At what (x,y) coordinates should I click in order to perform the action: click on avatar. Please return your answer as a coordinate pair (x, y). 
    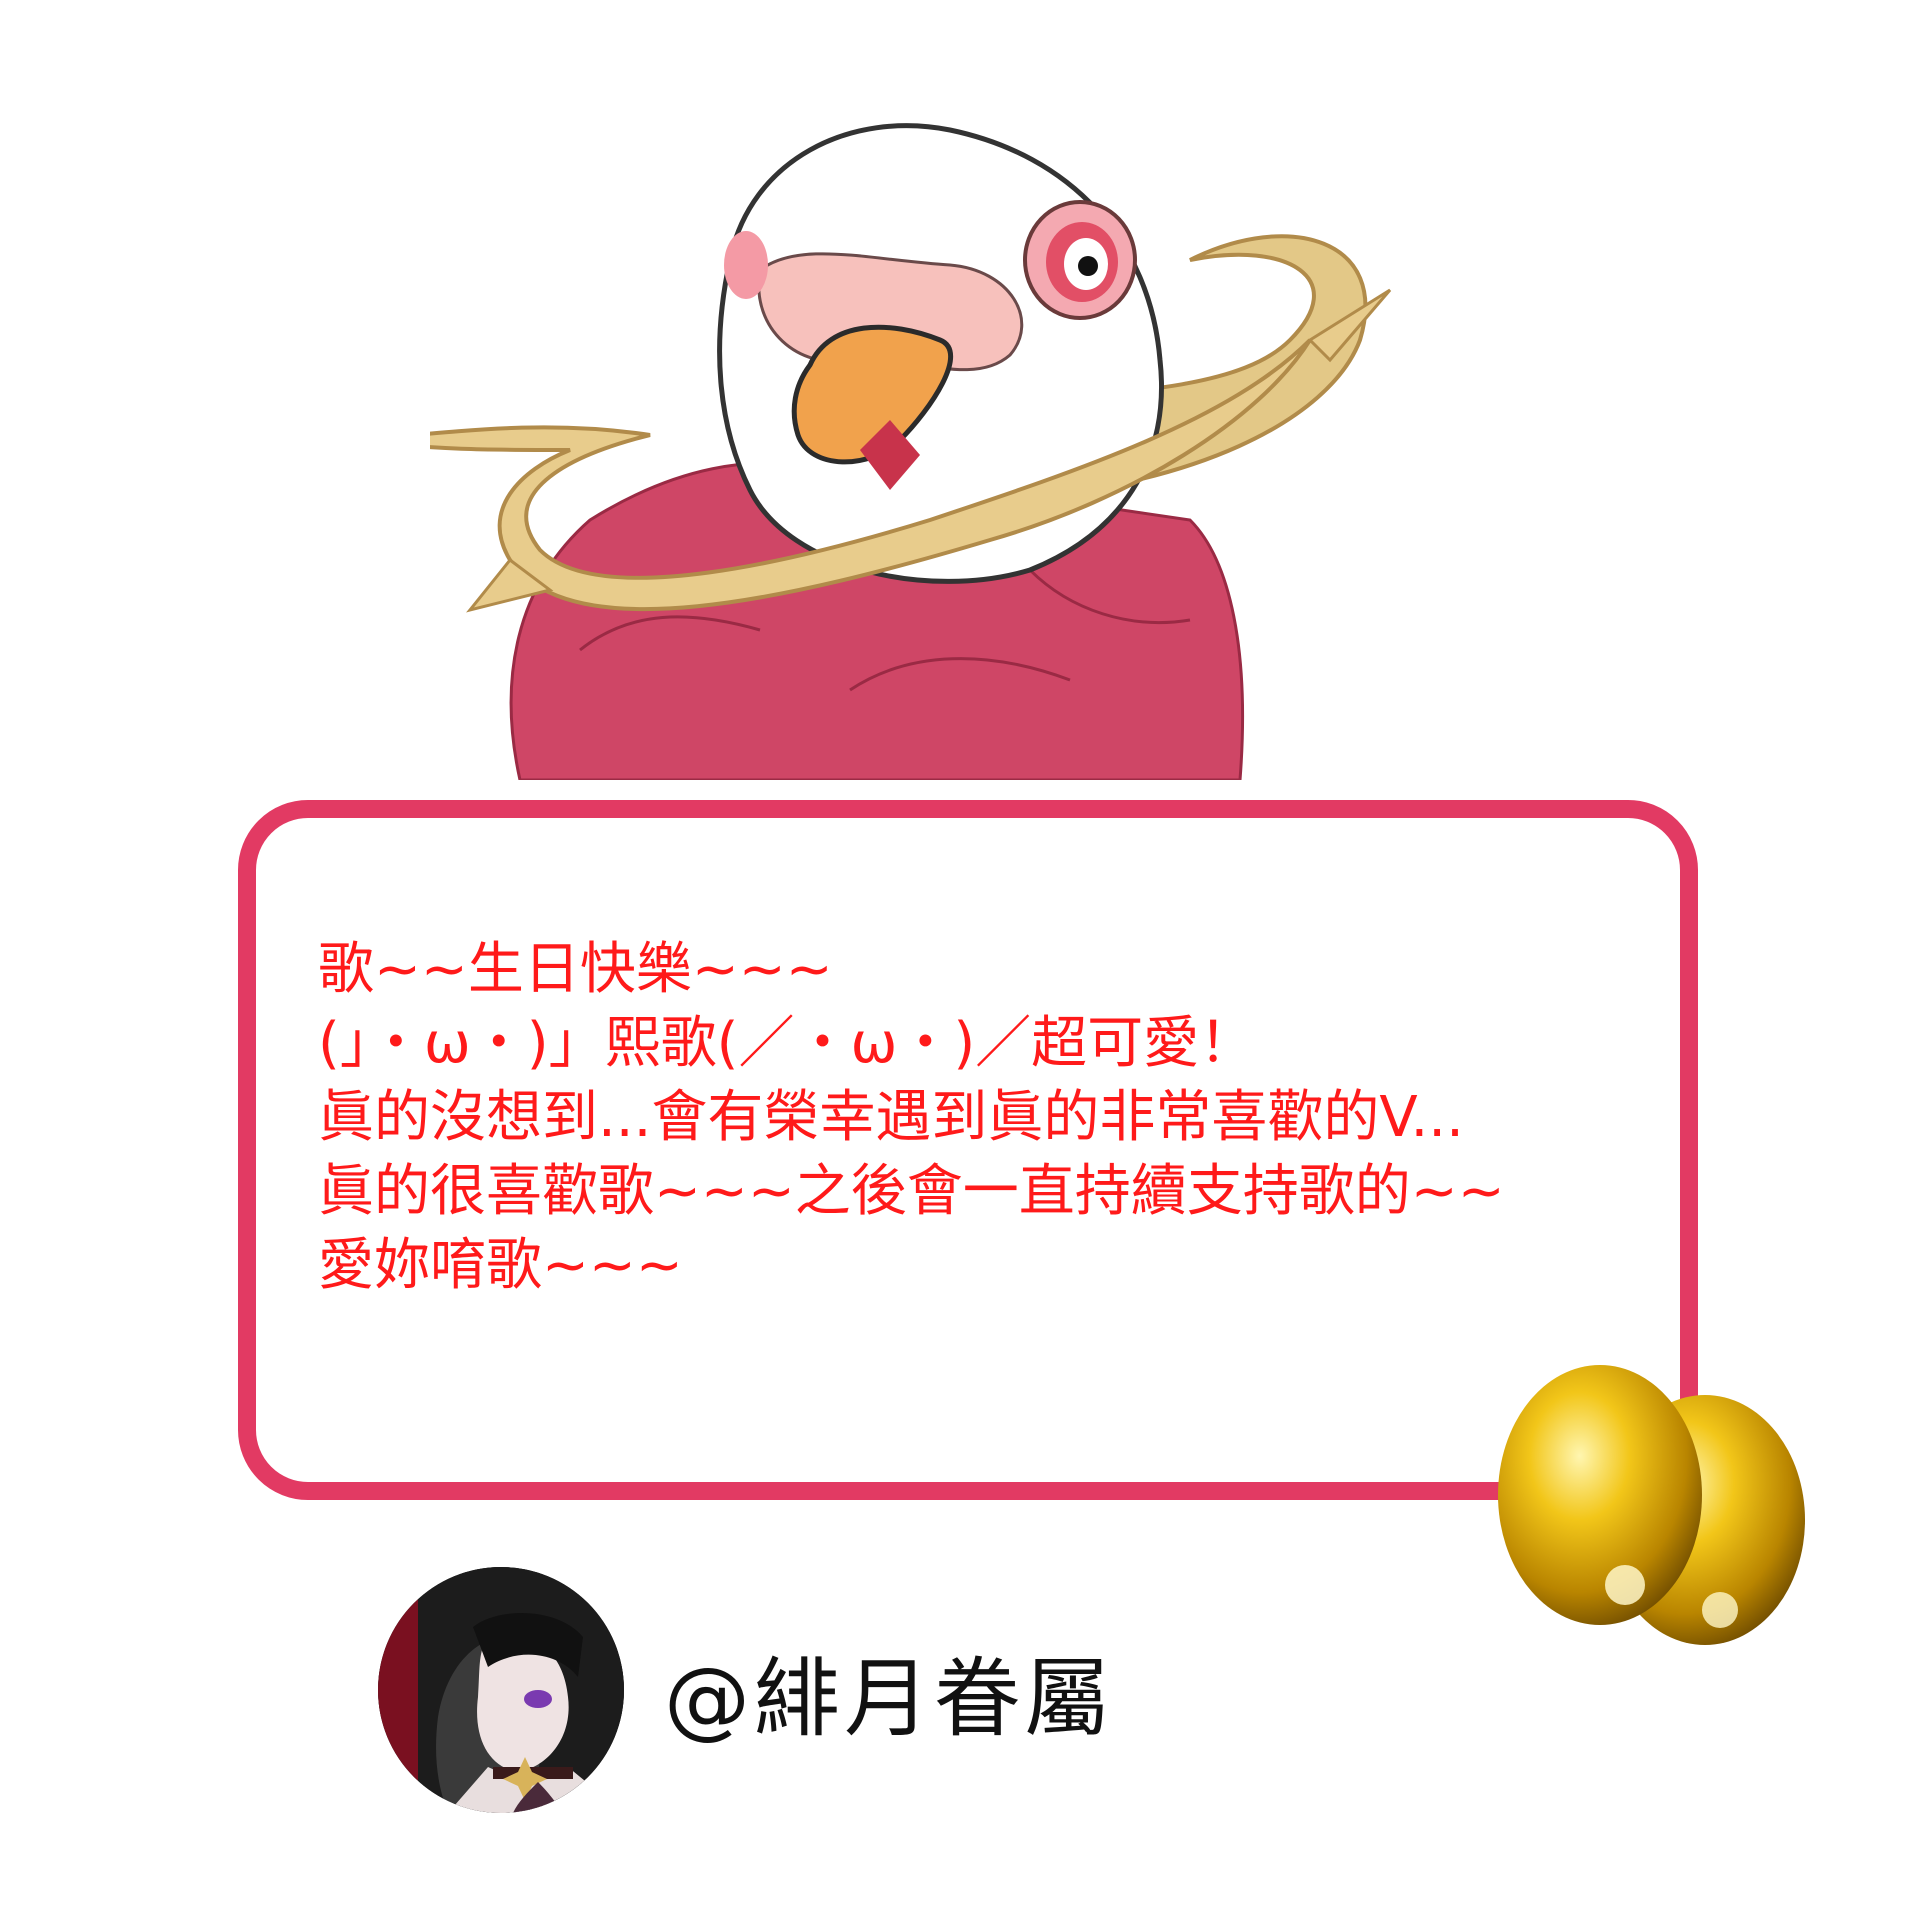
    Looking at the image, I should click on (501, 1690).